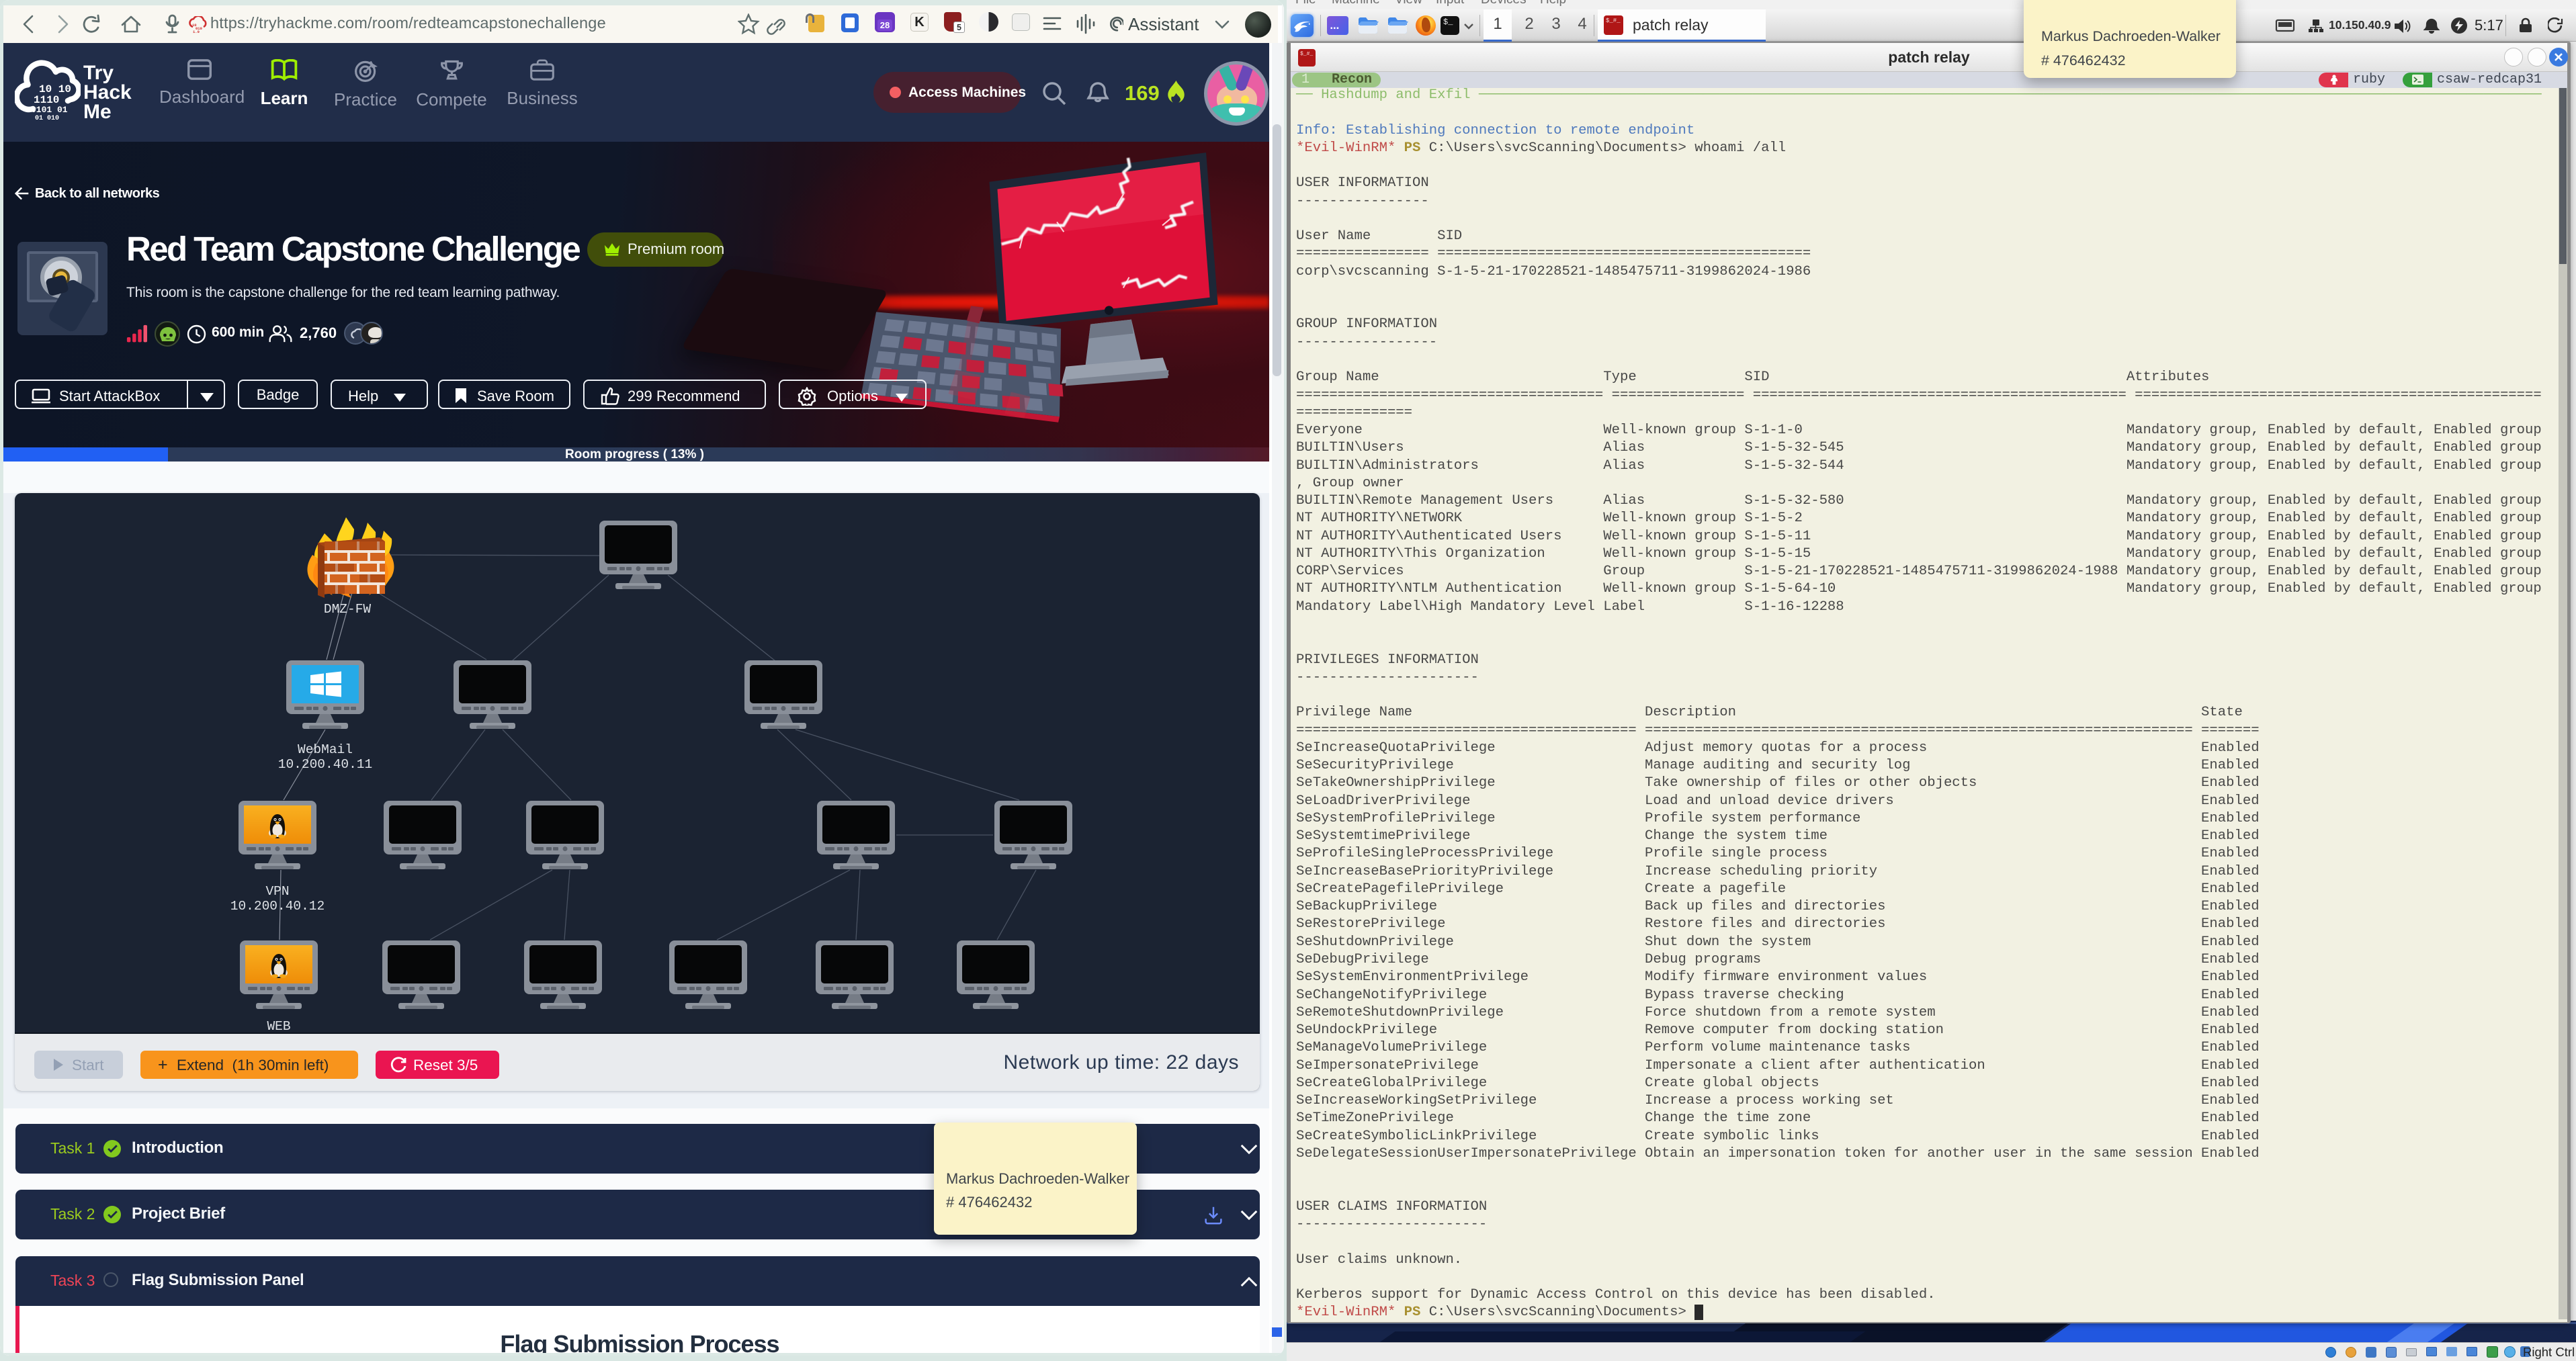 This screenshot has height=1361, width=2576. Describe the element at coordinates (277, 906) in the screenshot. I see `svg-text: 10.200.40.12` at that location.